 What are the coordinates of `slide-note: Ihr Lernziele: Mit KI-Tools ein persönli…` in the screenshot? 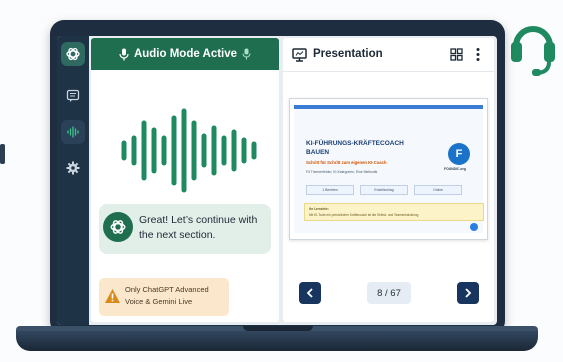 It's located at (394, 212).